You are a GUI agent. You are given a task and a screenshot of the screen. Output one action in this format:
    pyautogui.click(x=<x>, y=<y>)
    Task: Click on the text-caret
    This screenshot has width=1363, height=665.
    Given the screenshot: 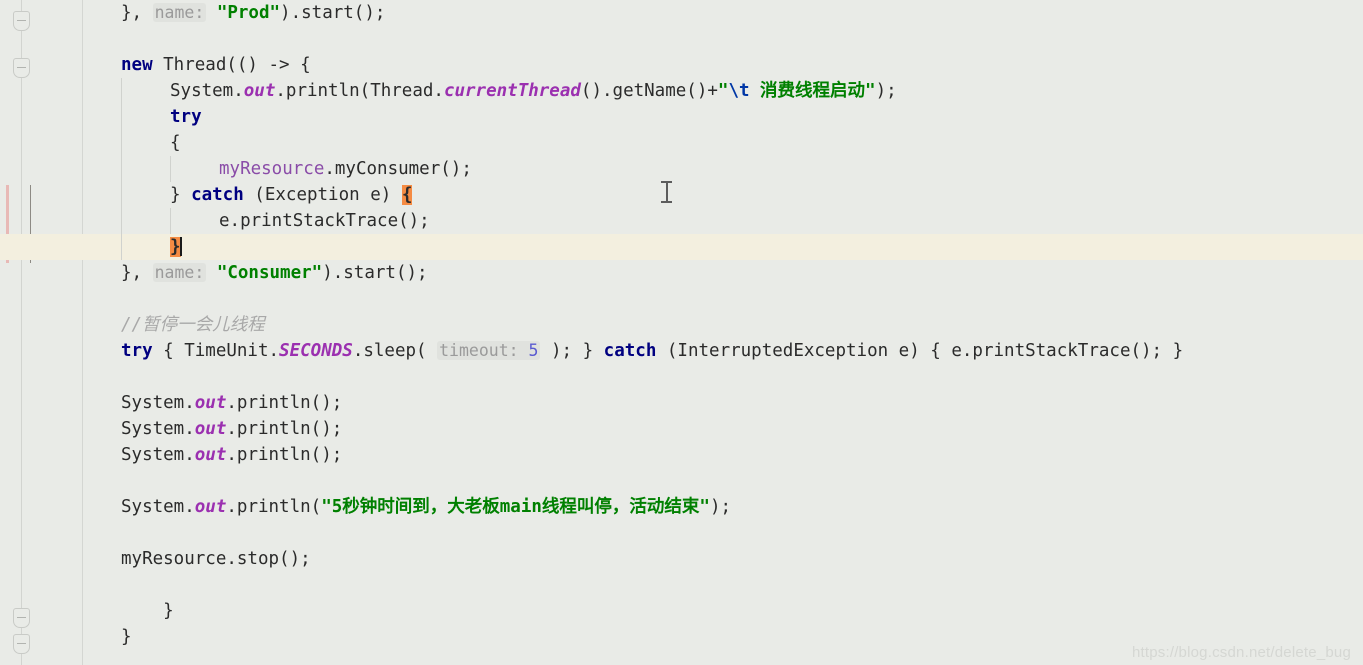 What is the action you would take?
    pyautogui.click(x=180, y=246)
    